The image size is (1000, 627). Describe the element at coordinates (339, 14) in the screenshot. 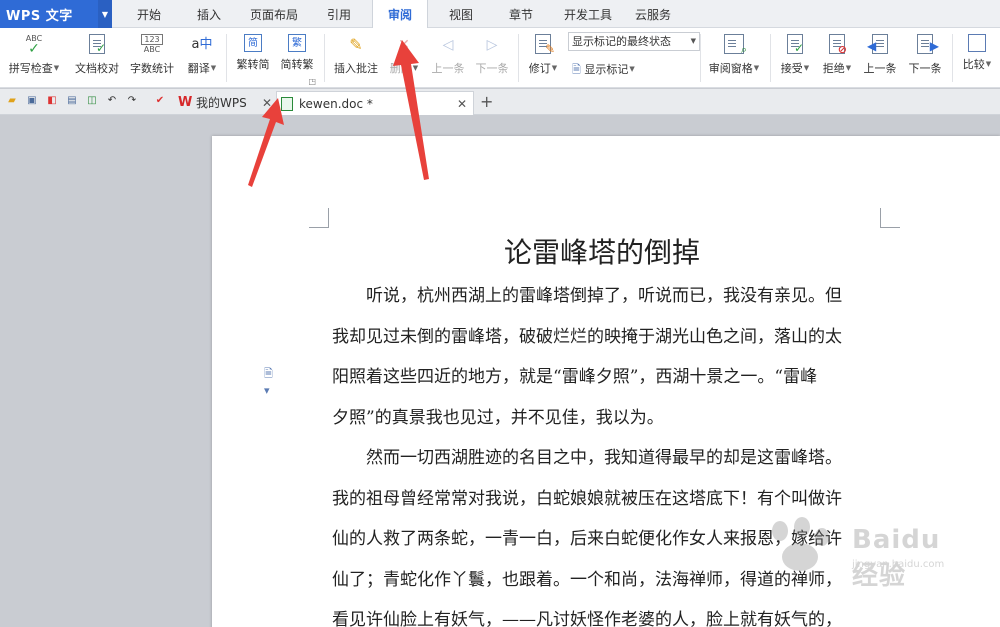

I see `tab-references: 引用` at that location.